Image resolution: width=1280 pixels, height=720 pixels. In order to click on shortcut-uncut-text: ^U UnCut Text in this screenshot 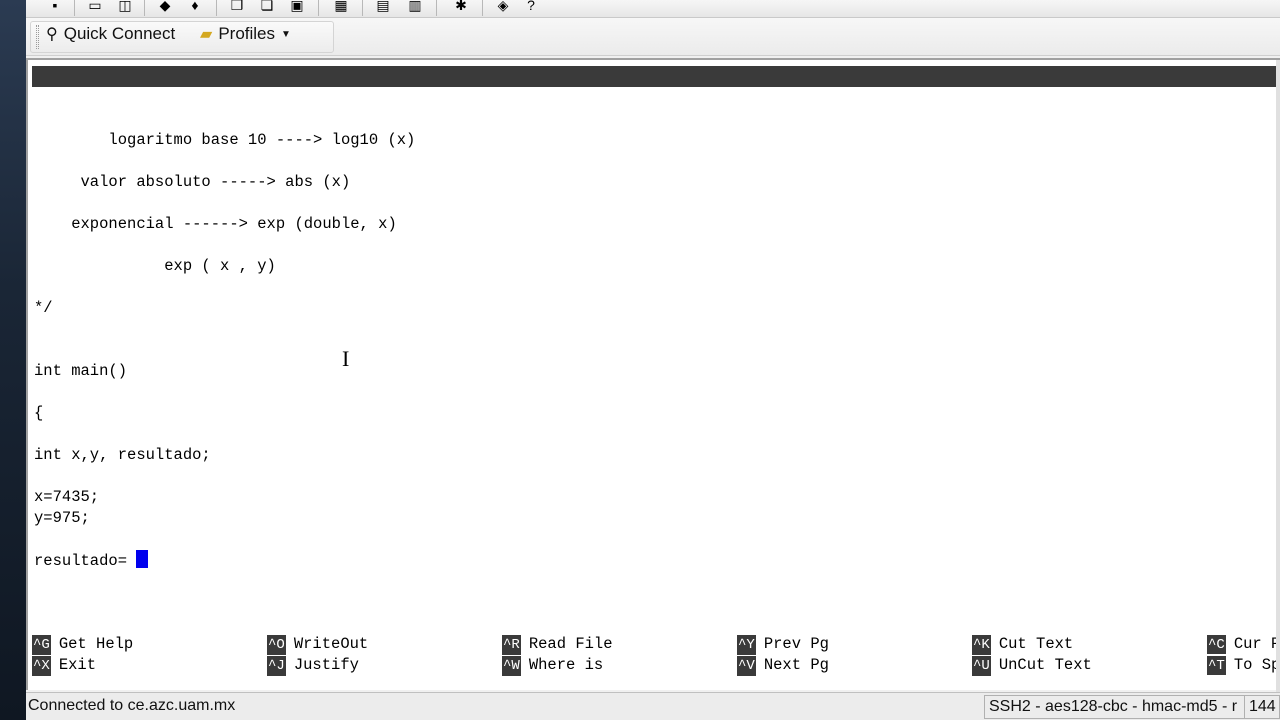, I will do `click(1032, 665)`.